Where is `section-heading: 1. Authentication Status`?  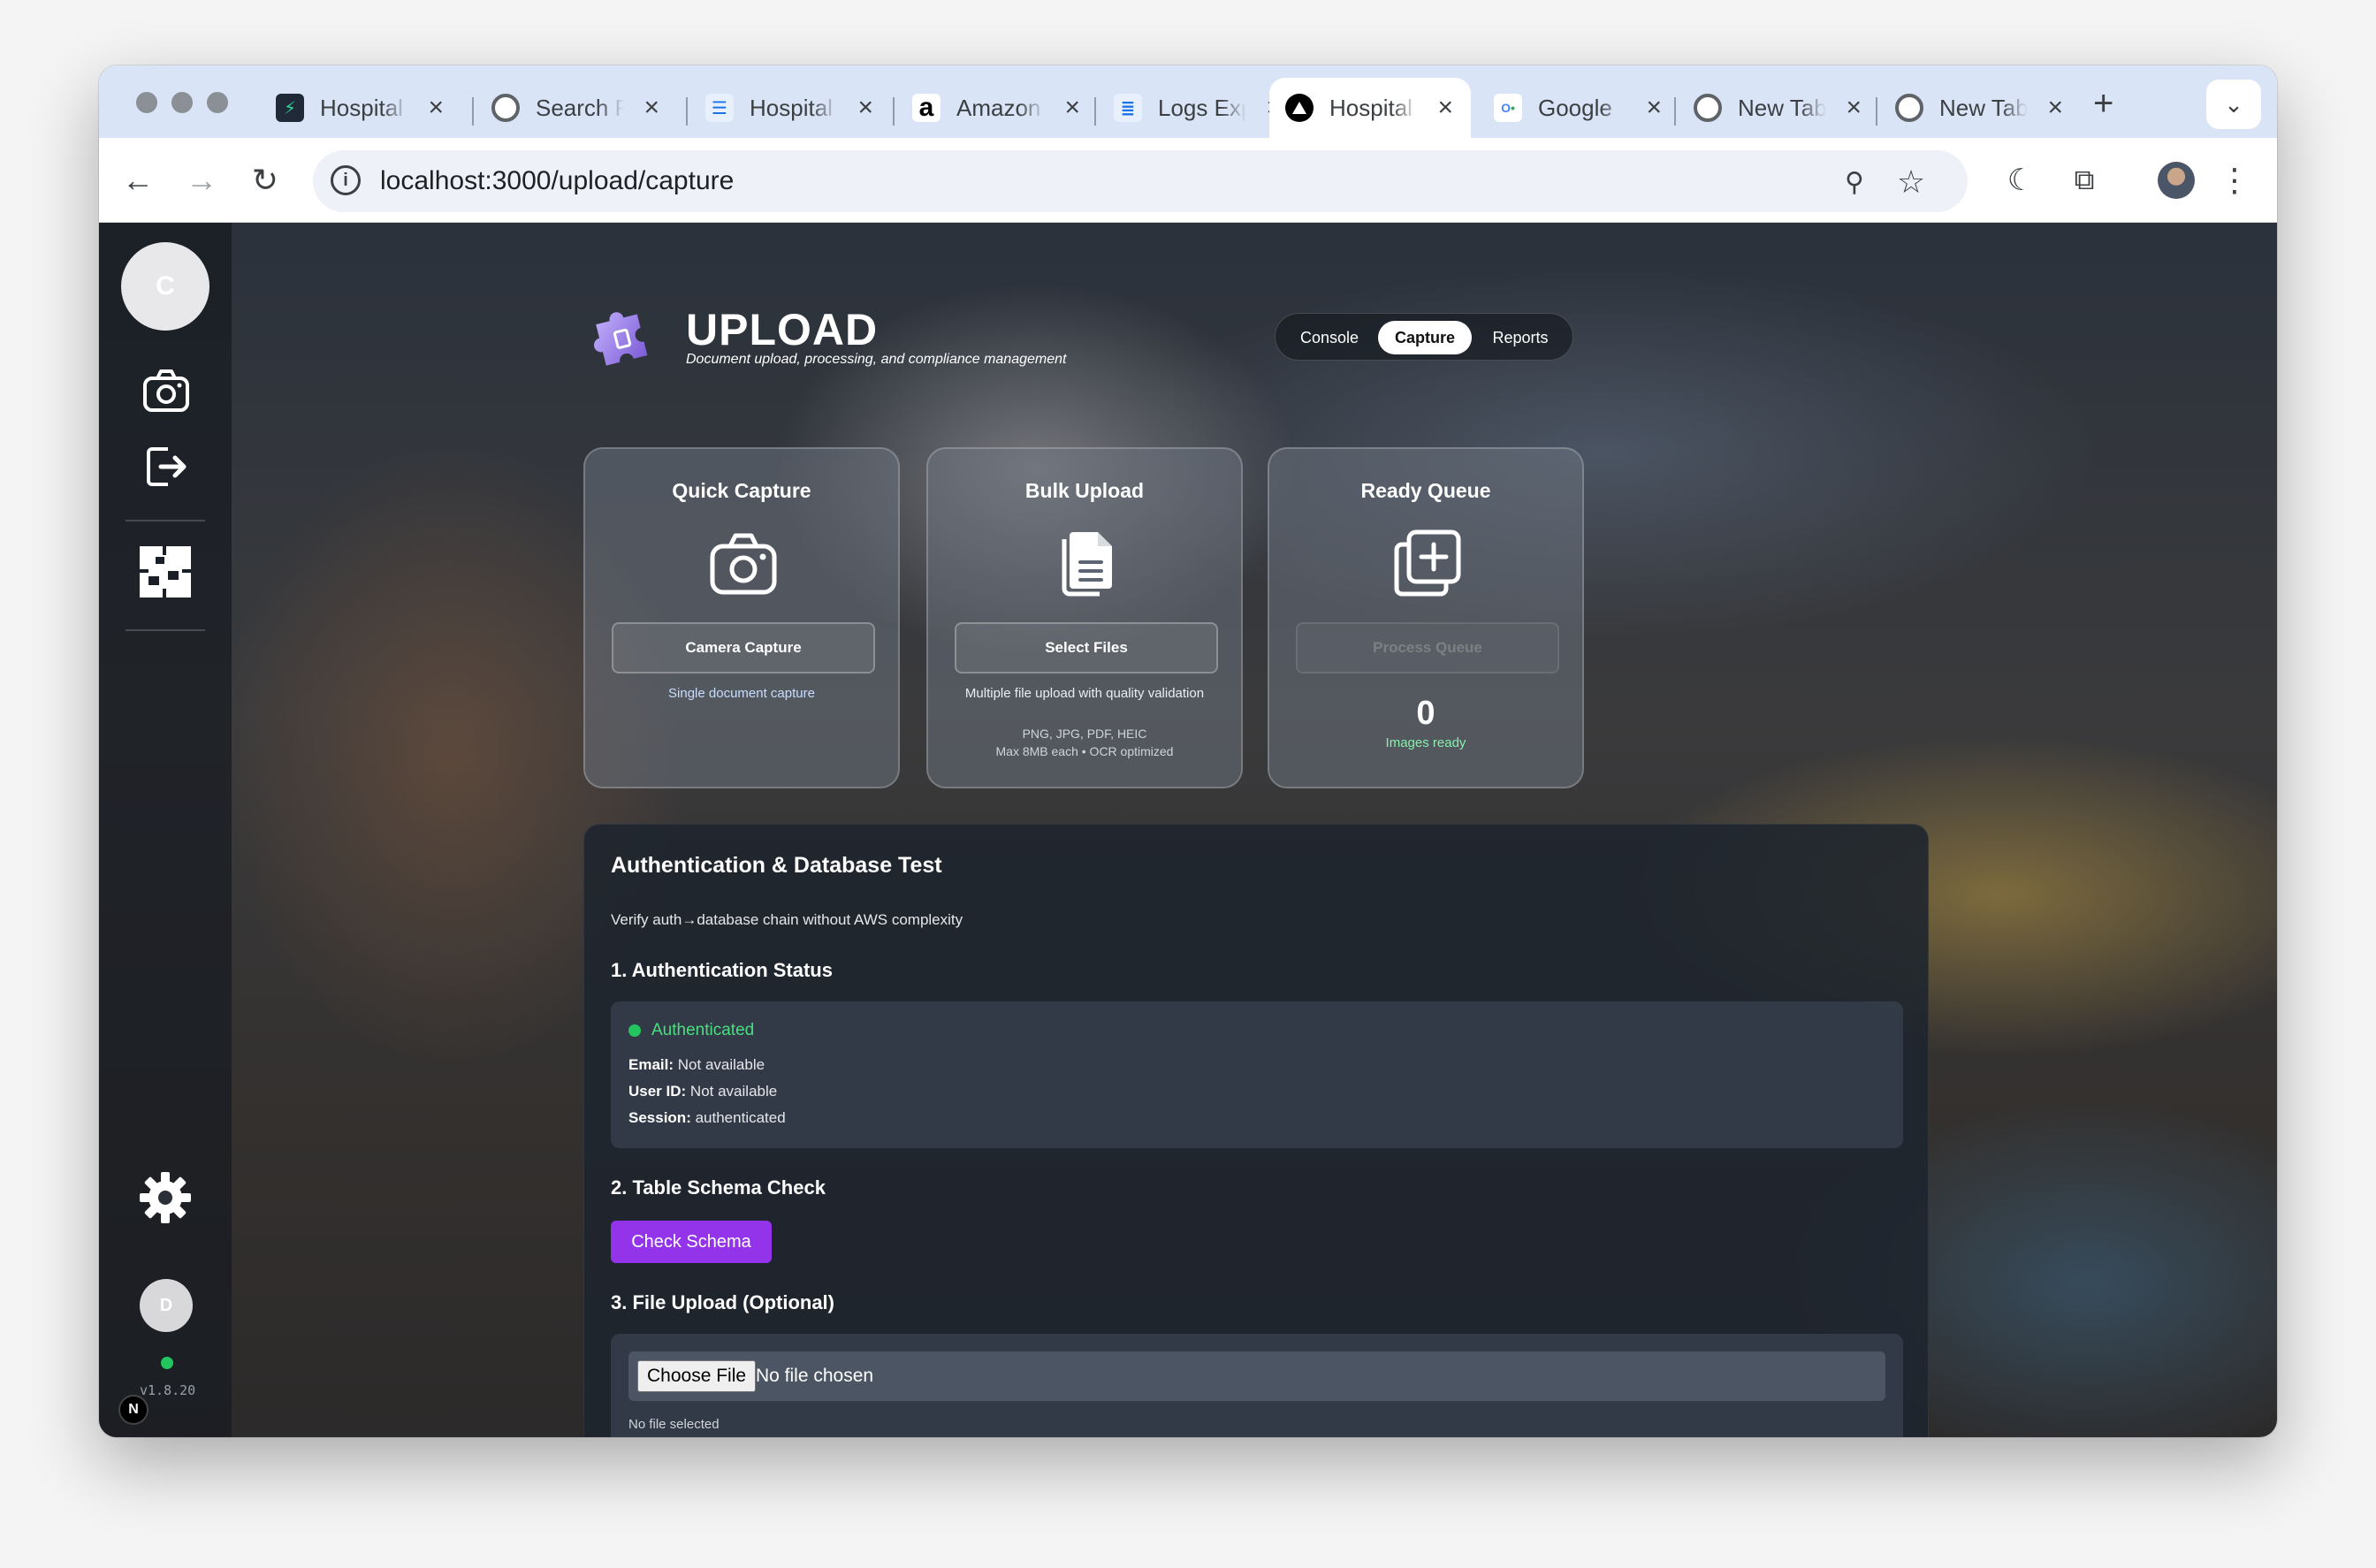
section-heading: 1. Authentication Status is located at coordinates (722, 970).